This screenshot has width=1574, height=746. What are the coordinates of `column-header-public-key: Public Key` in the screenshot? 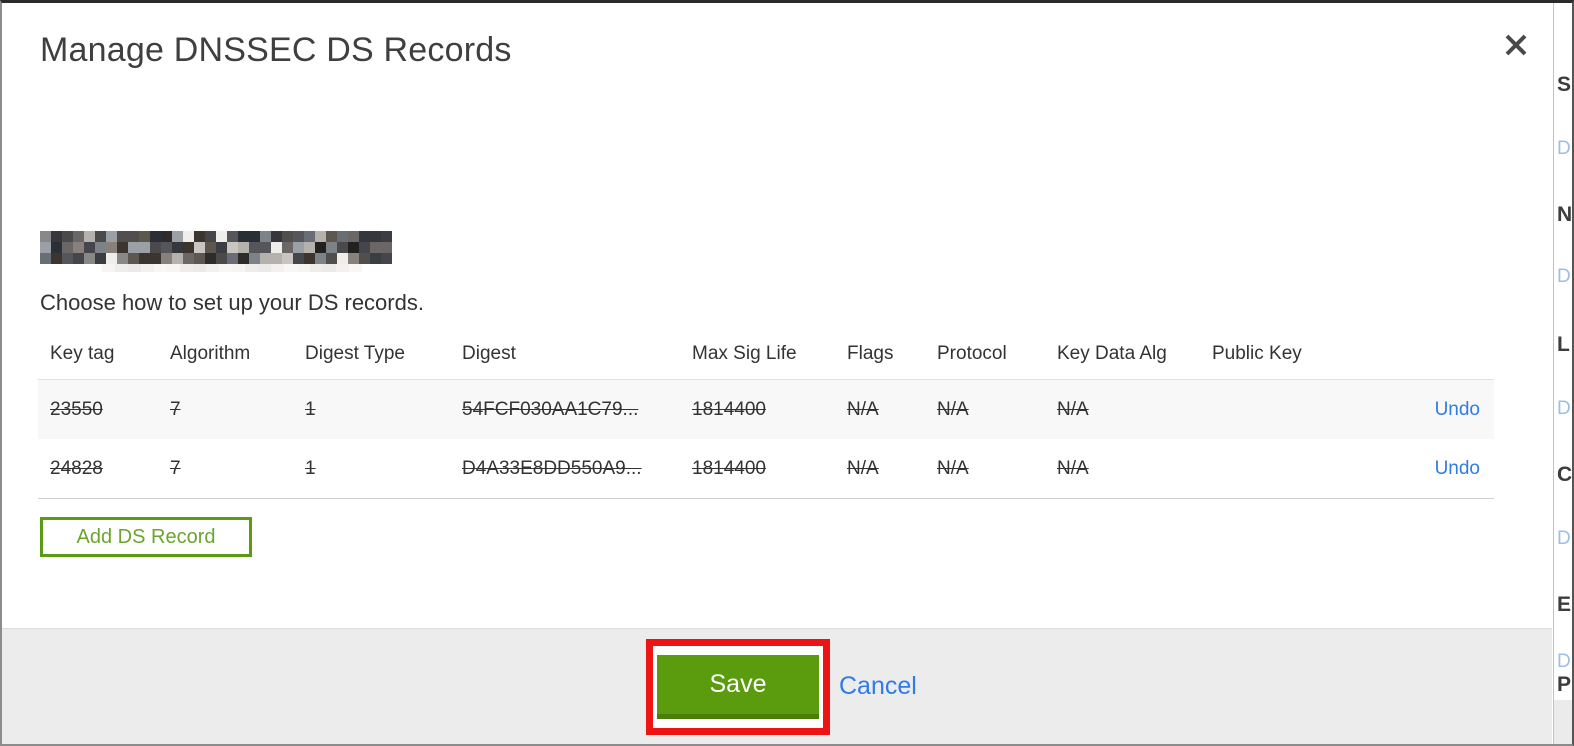 It's located at (1257, 353).